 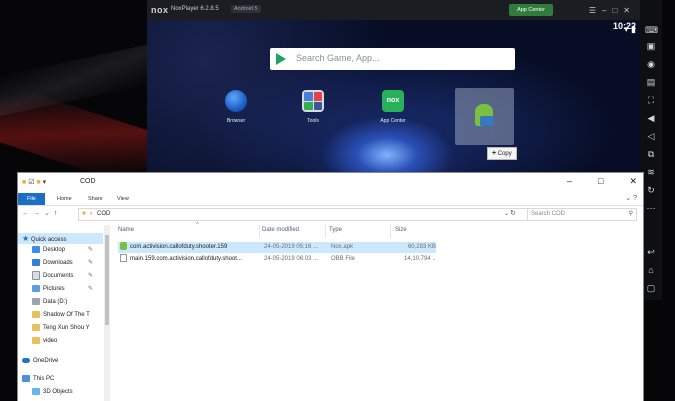 I want to click on location-icon: ◉, so click(x=651, y=64).